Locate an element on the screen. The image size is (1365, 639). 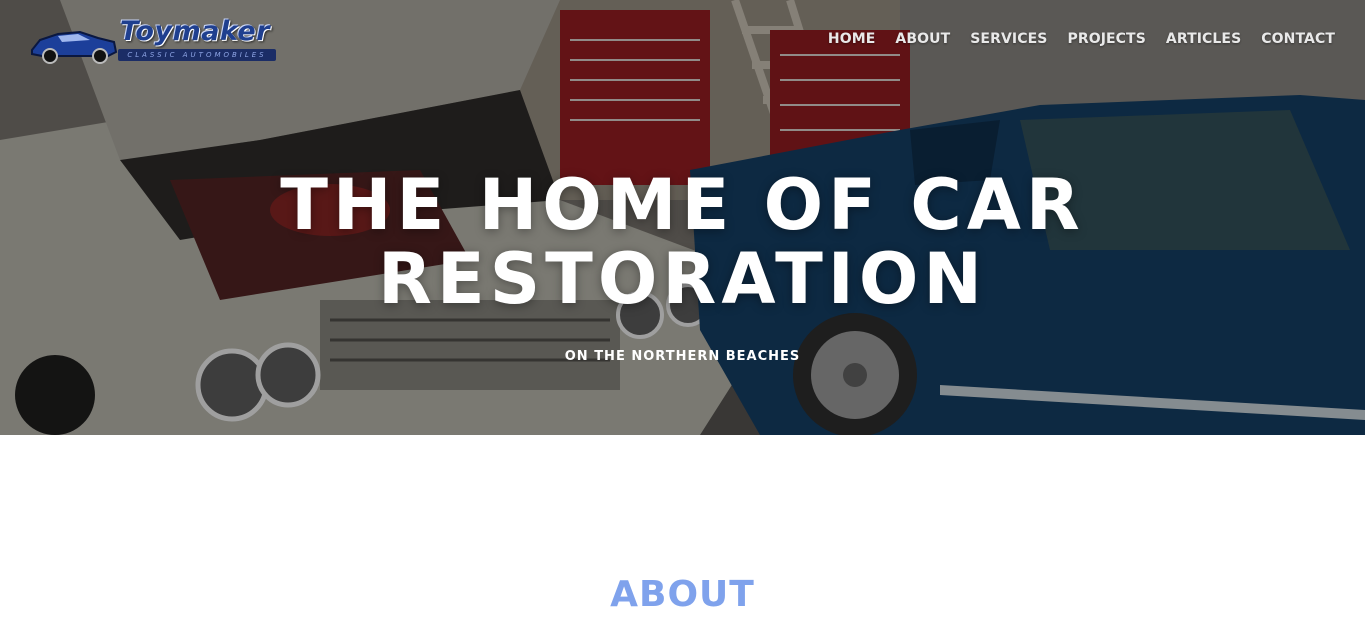
nav-articles: ARTICLES is located at coordinates (1203, 39).